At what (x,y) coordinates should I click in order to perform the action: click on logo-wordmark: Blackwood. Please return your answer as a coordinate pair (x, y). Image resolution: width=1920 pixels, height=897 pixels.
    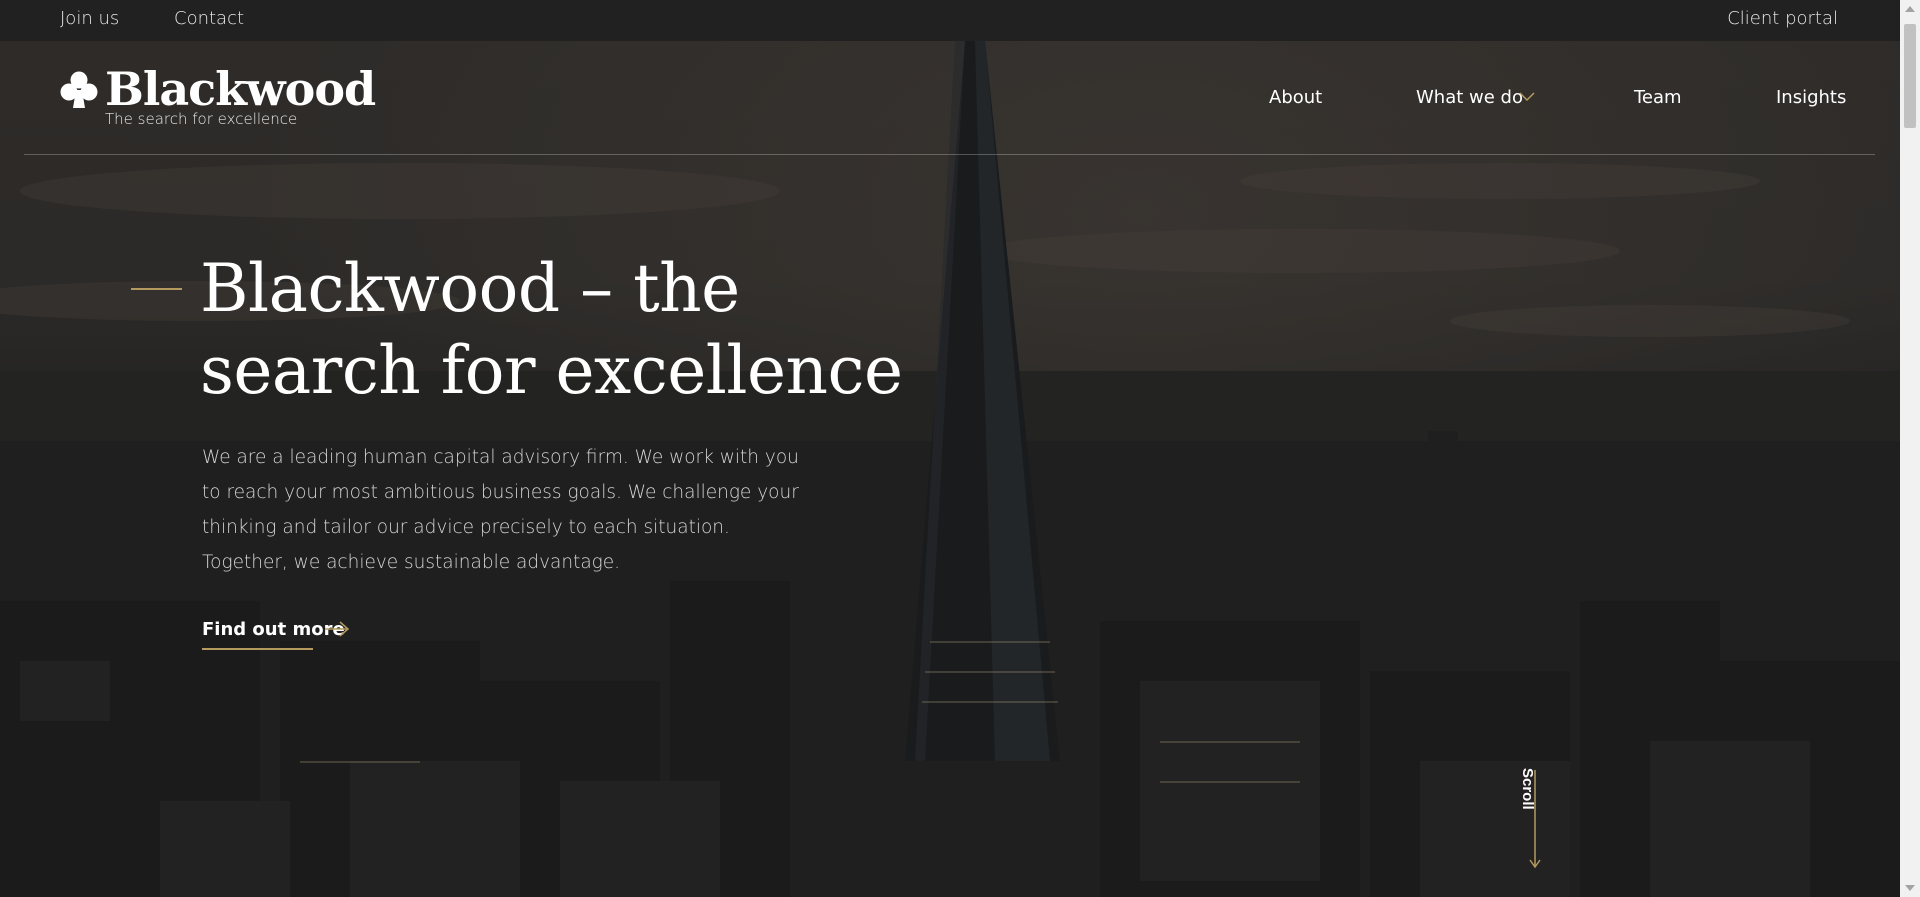
    Looking at the image, I should click on (240, 89).